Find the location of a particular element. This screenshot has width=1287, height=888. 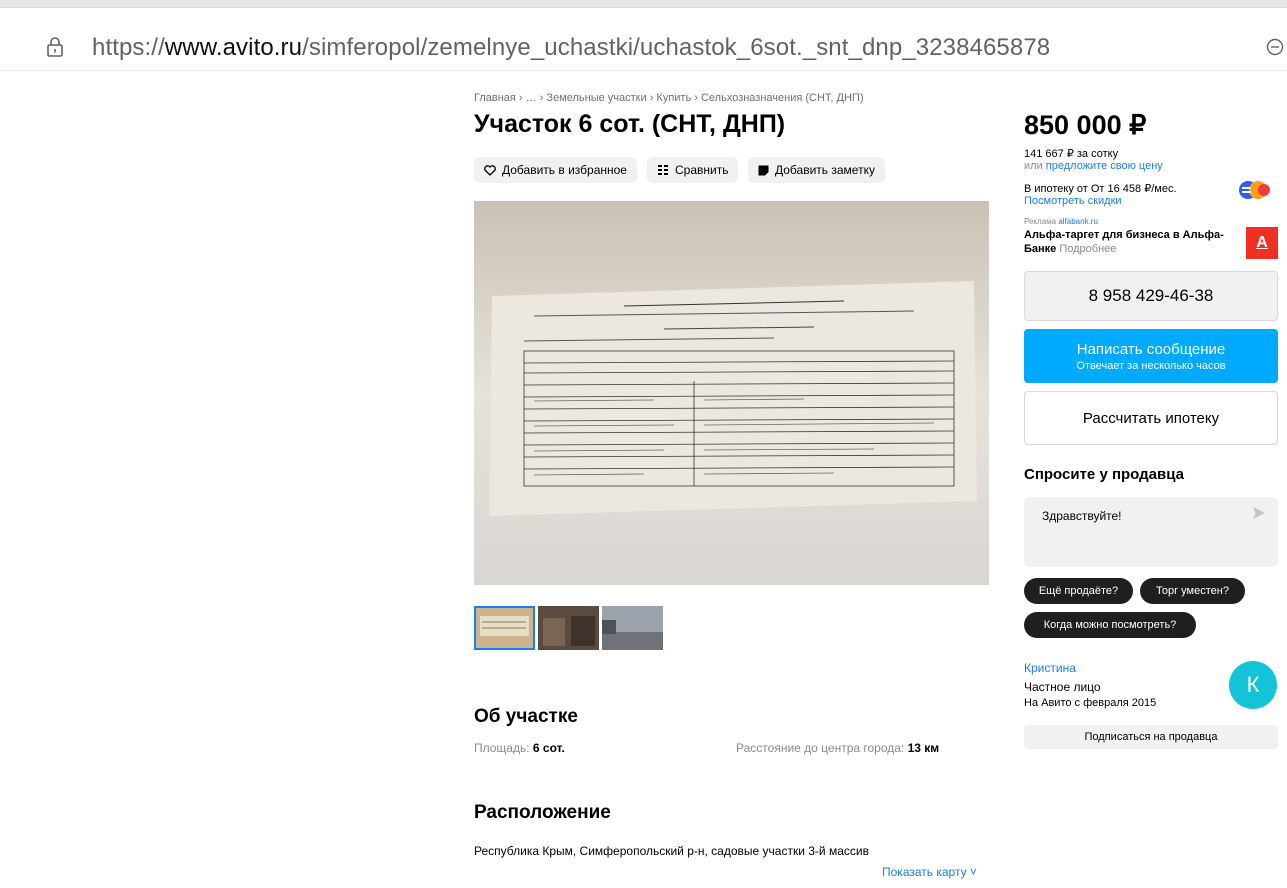

location-heading: Расположение is located at coordinates (542, 812).